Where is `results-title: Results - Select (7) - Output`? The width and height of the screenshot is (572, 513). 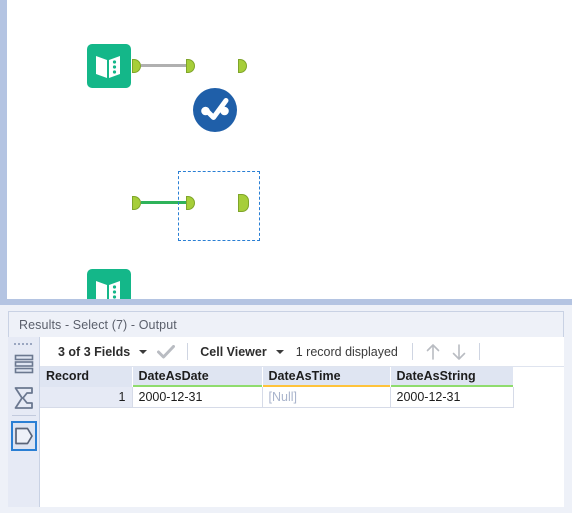 results-title: Results - Select (7) - Output is located at coordinates (98, 324).